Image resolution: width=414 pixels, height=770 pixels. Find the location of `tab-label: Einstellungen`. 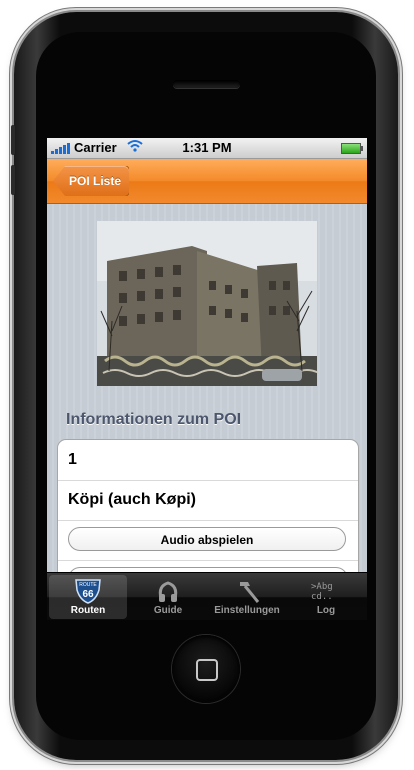

tab-label: Einstellungen is located at coordinates (247, 610).